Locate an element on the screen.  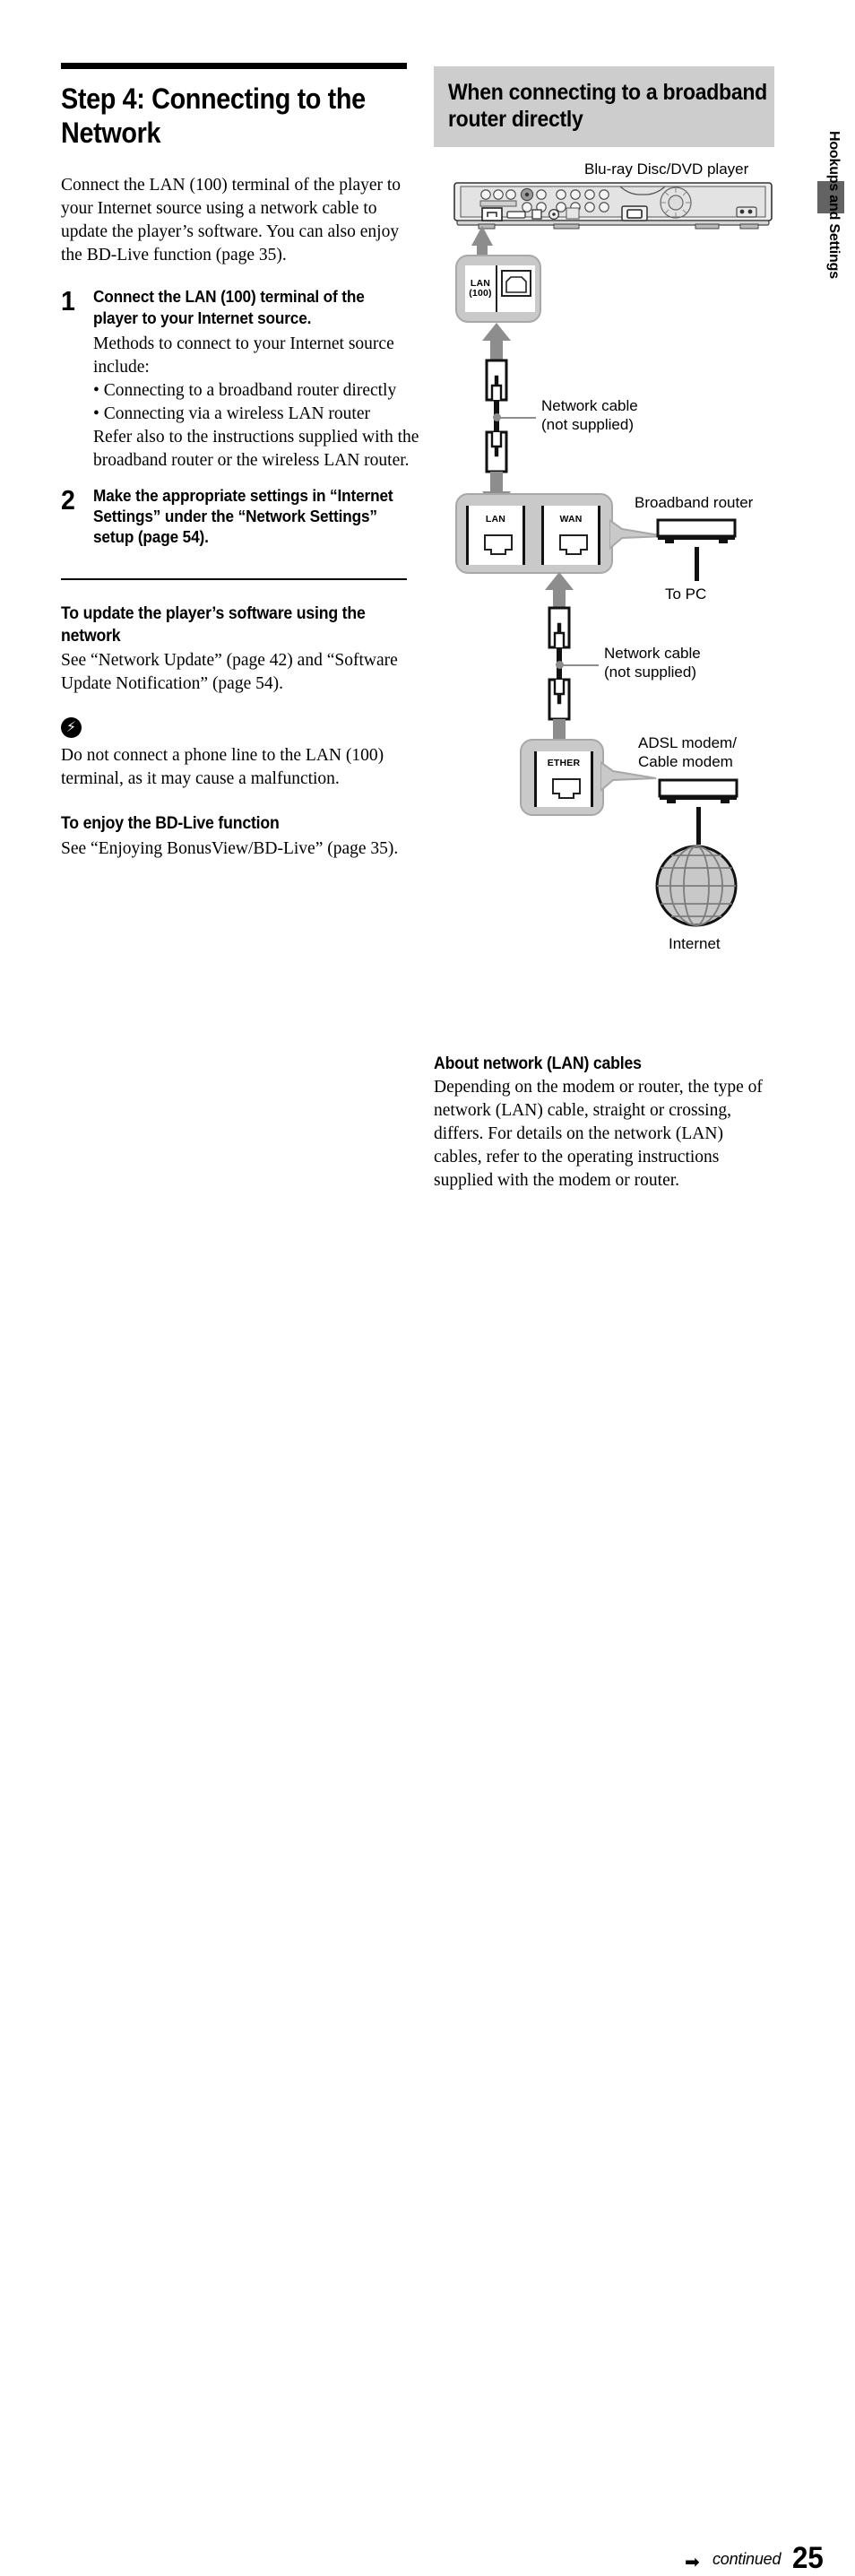
modem-ether-label: ETHER is located at coordinates (564, 763).